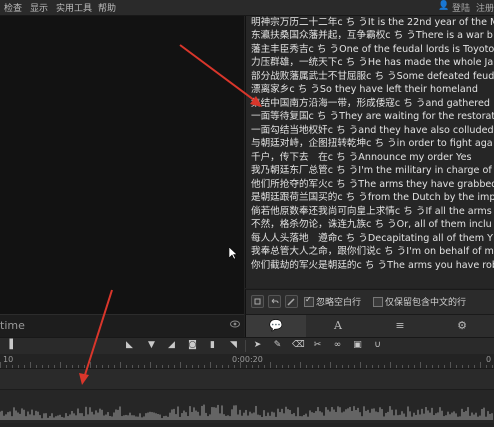 This screenshot has width=494, height=427. Describe the element at coordinates (357, 345) in the screenshot. I see `lock-icon: ▣` at that location.